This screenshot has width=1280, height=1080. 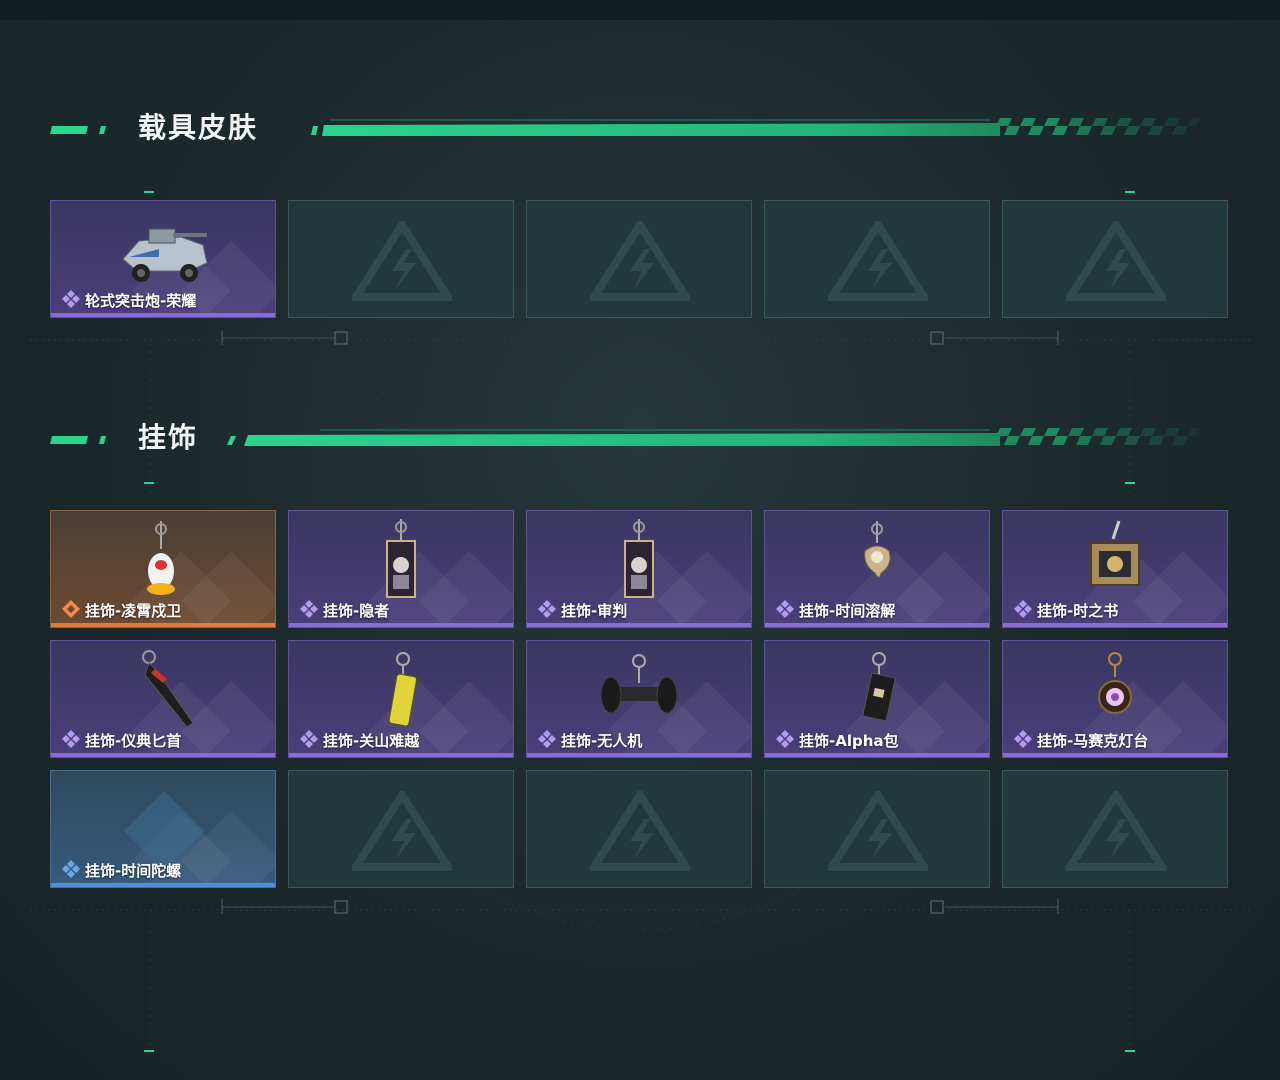 I want to click on item-card: 挂饰-时之书, so click(x=1115, y=569).